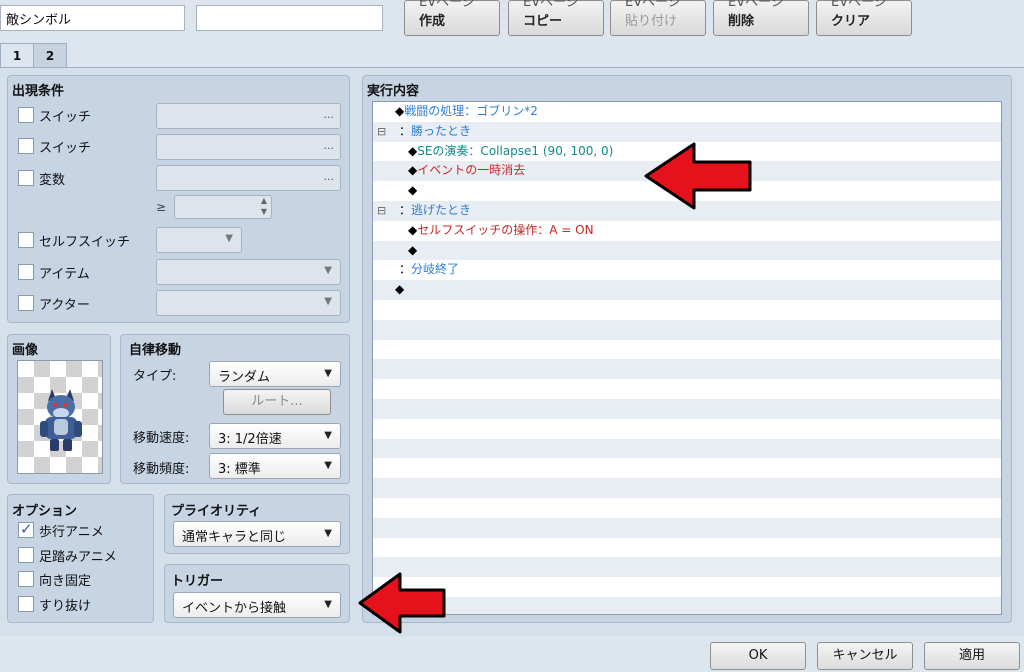 The height and width of the screenshot is (672, 1024). I want to click on switch1-checkbox, so click(26, 115).